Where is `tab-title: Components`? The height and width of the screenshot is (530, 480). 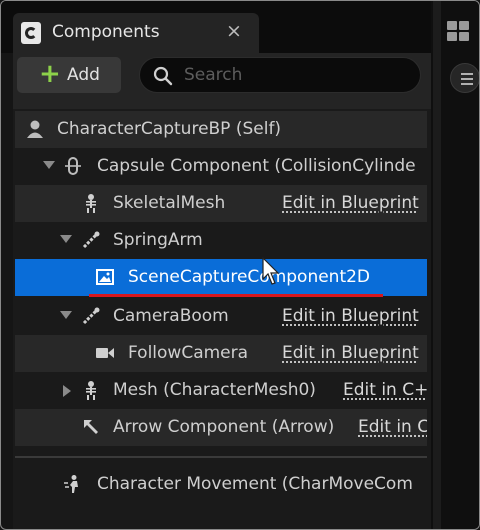
tab-title: Components is located at coordinates (106, 32).